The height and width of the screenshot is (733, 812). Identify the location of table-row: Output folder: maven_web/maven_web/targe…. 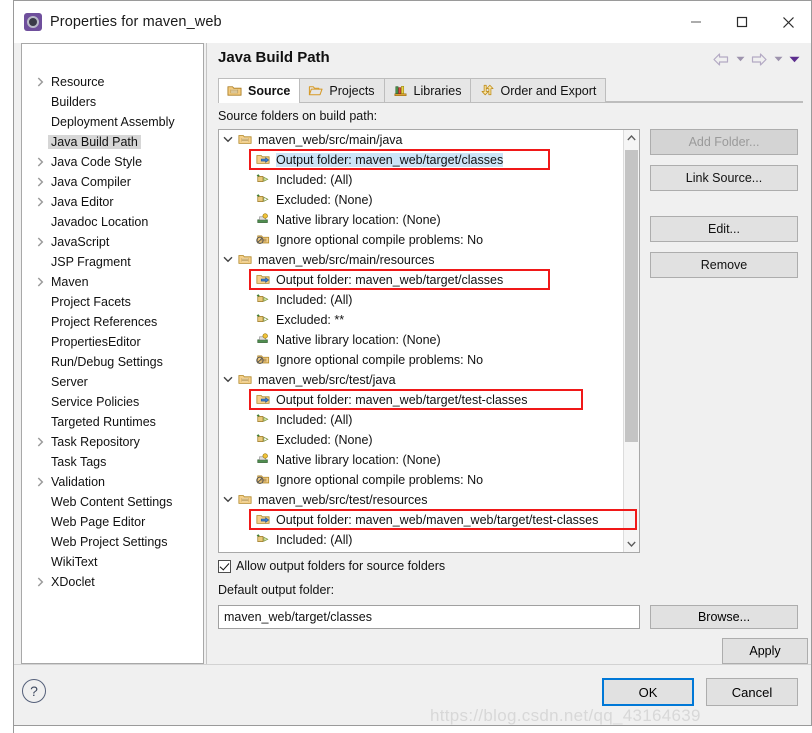
(421, 520).